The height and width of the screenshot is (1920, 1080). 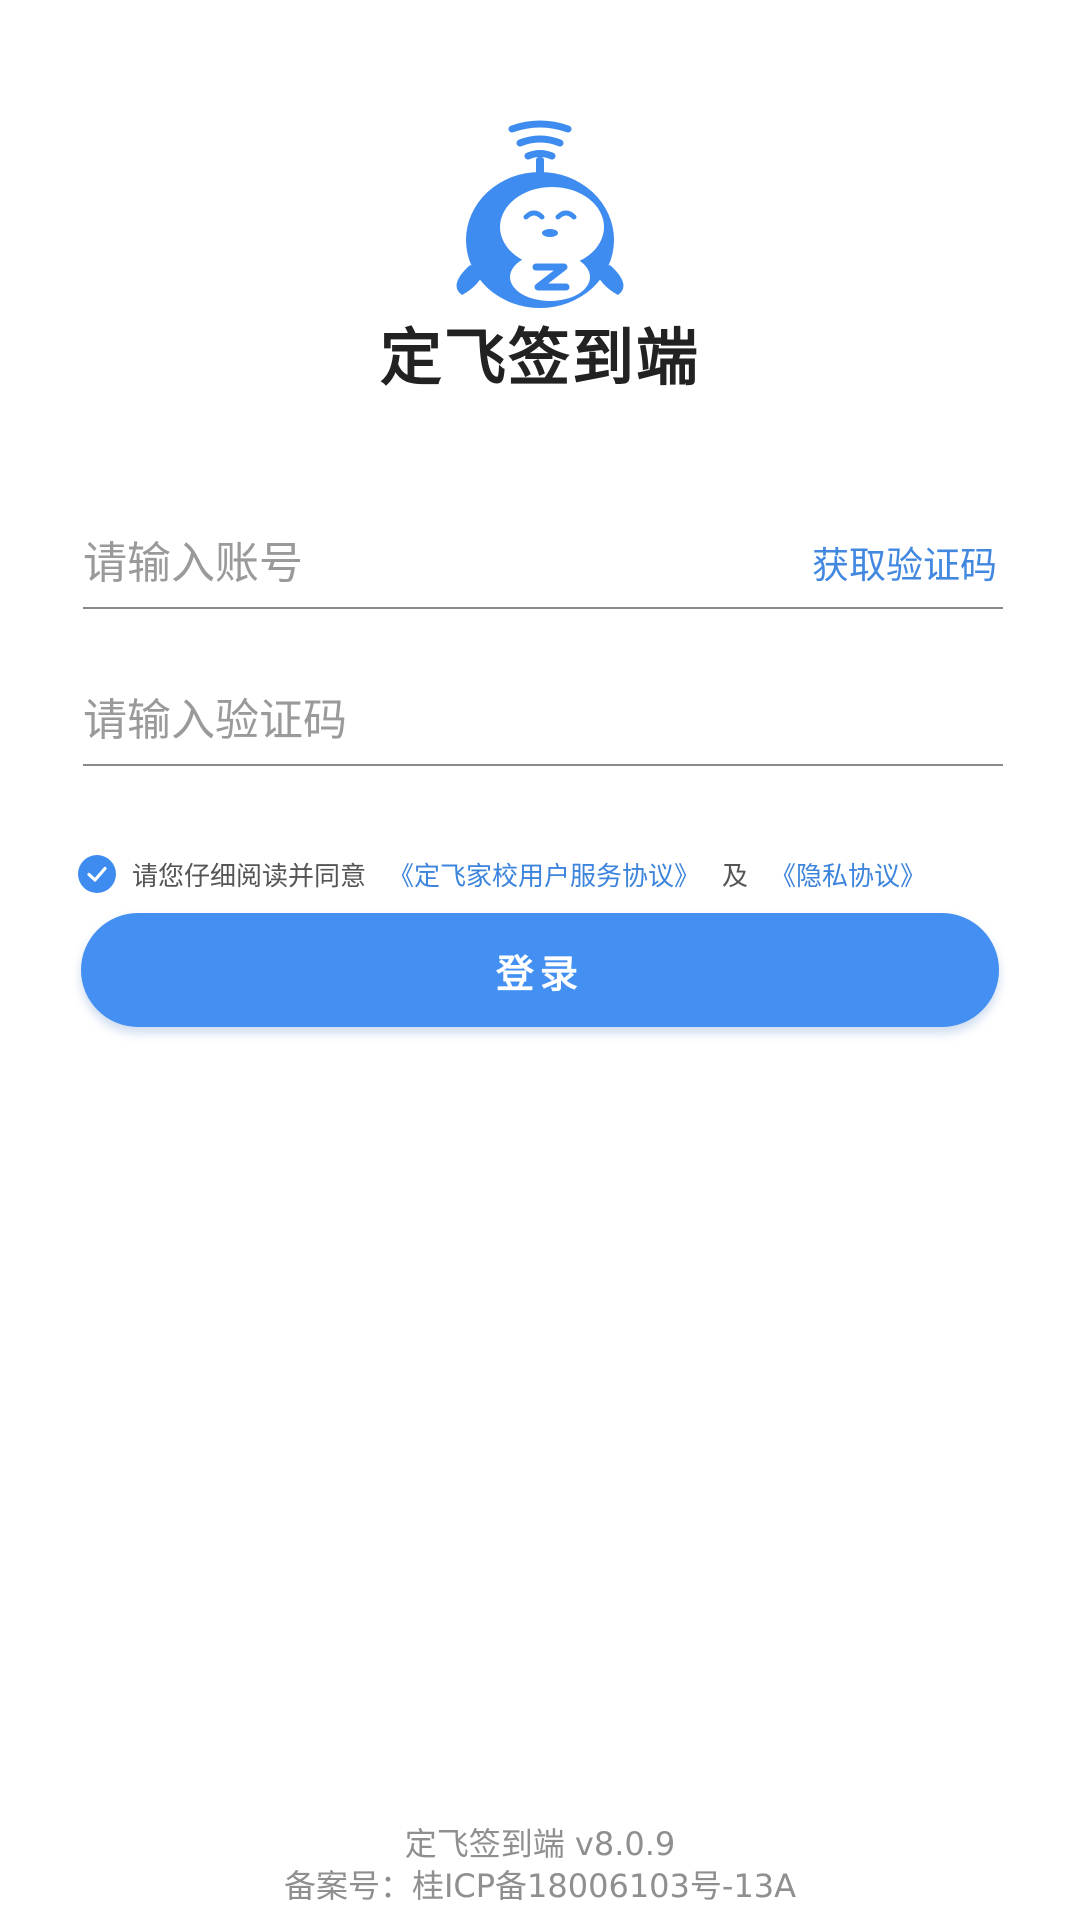 I want to click on agreement-row: 请您仔细阅读并同意 《定飞家校用户服务协议》 及 《隐私协议》, so click(x=502, y=874).